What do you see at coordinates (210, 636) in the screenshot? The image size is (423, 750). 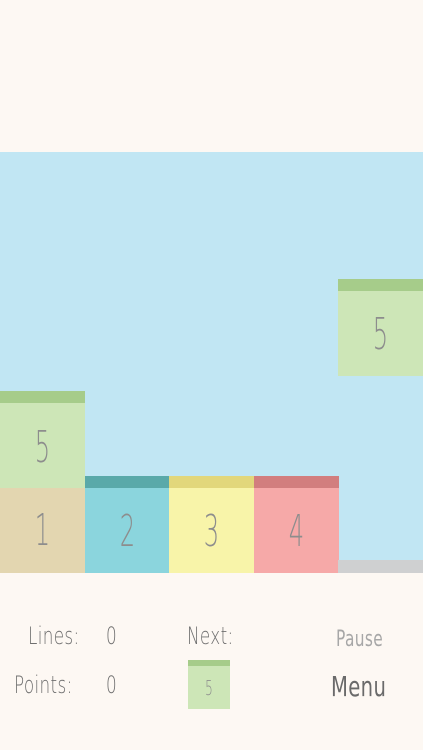 I see `next-label: Next:` at bounding box center [210, 636].